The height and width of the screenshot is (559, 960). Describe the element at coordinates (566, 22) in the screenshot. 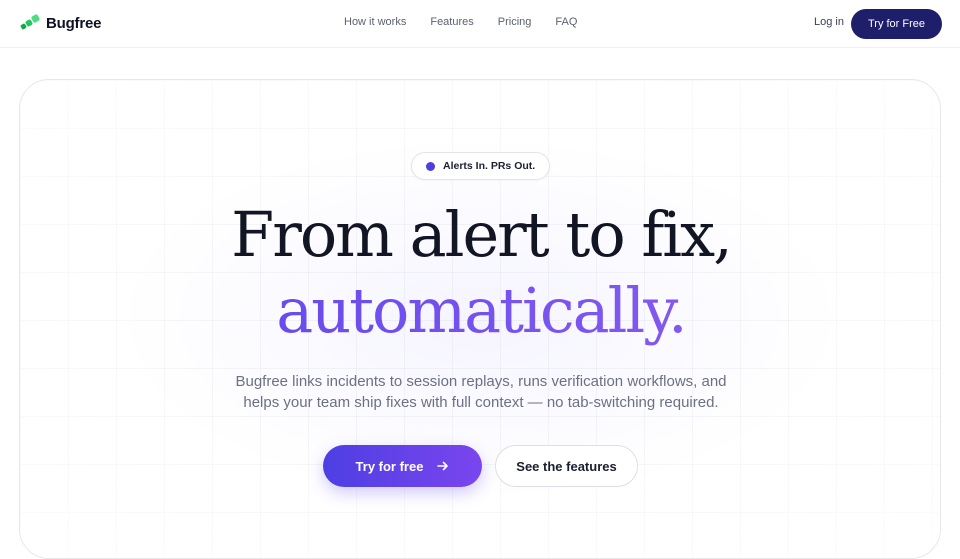

I see `nav-link-faq: FAQ` at that location.